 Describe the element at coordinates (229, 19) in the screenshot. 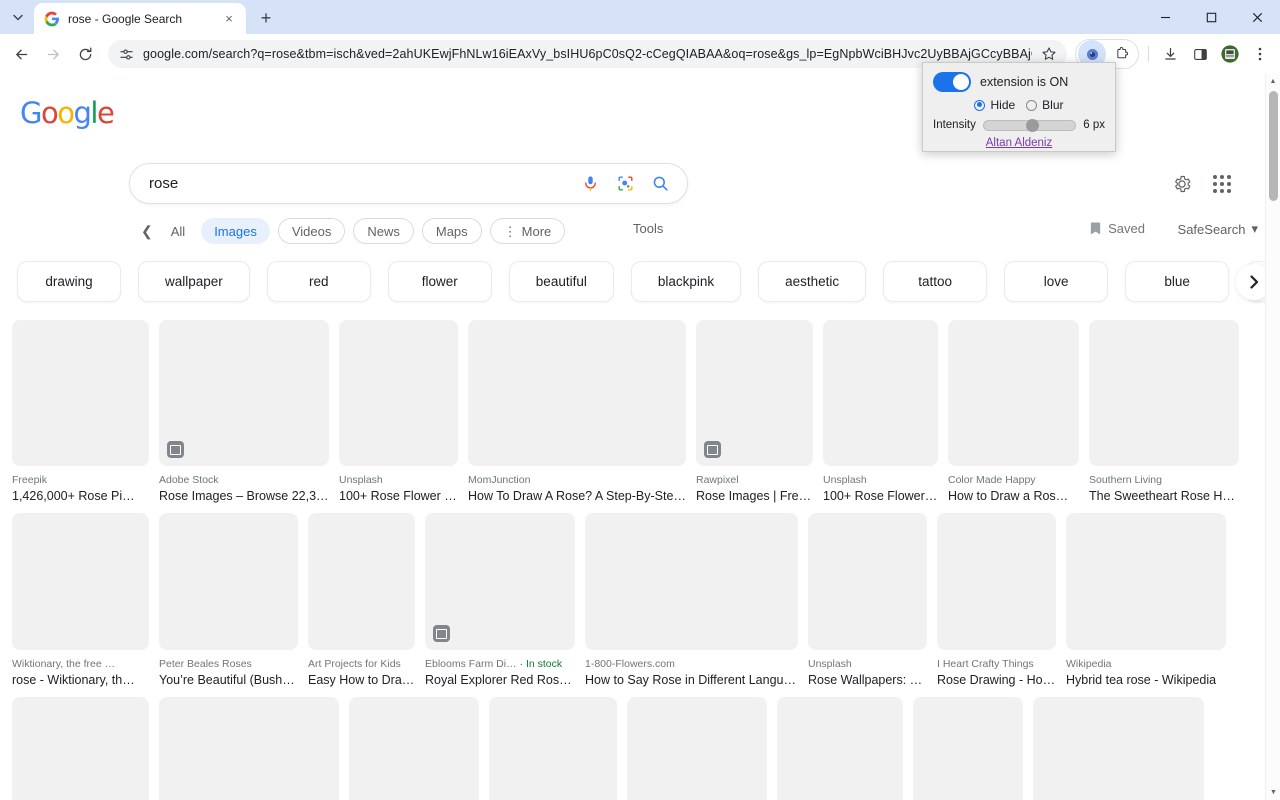

I see `tab-close-button: ×` at that location.